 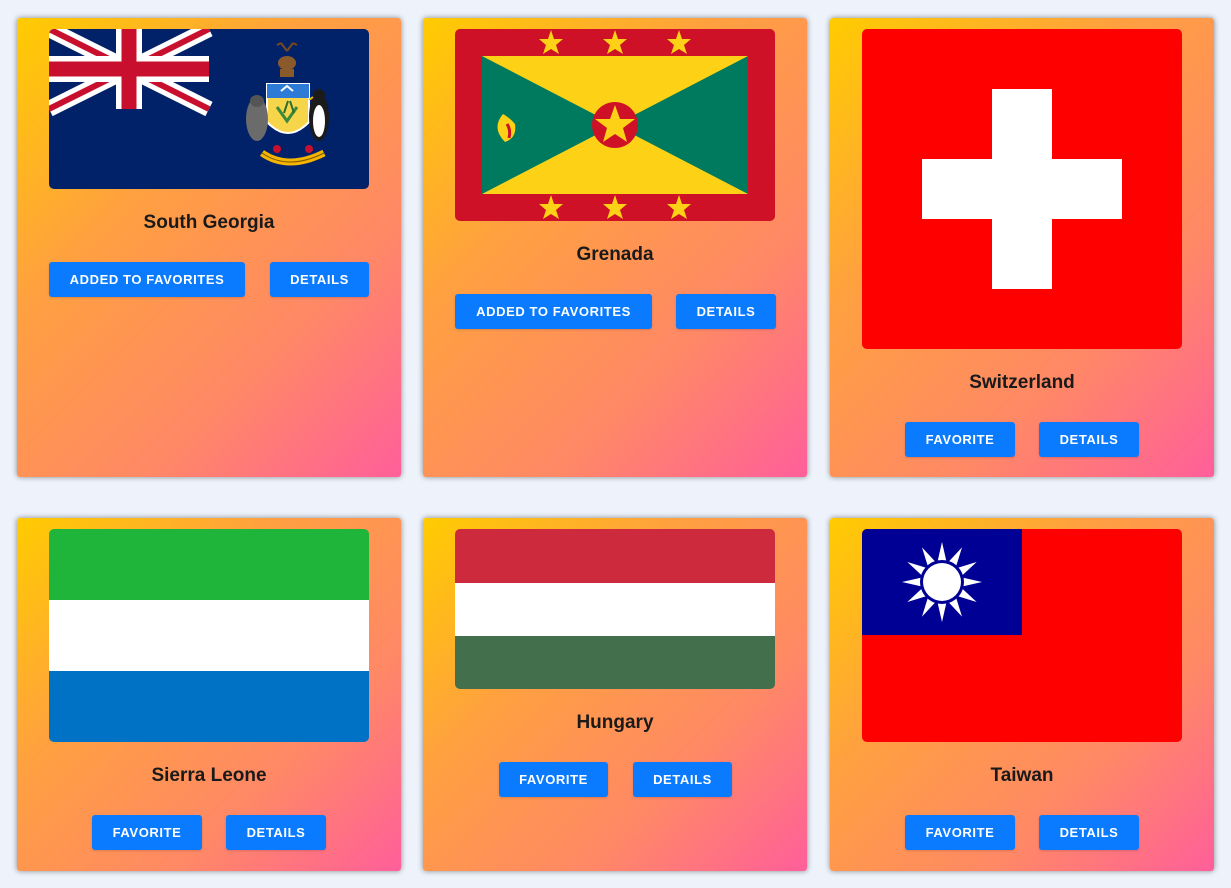 I want to click on country-card: Sierra Leone FAVORITE DETAILS, so click(x=209, y=694).